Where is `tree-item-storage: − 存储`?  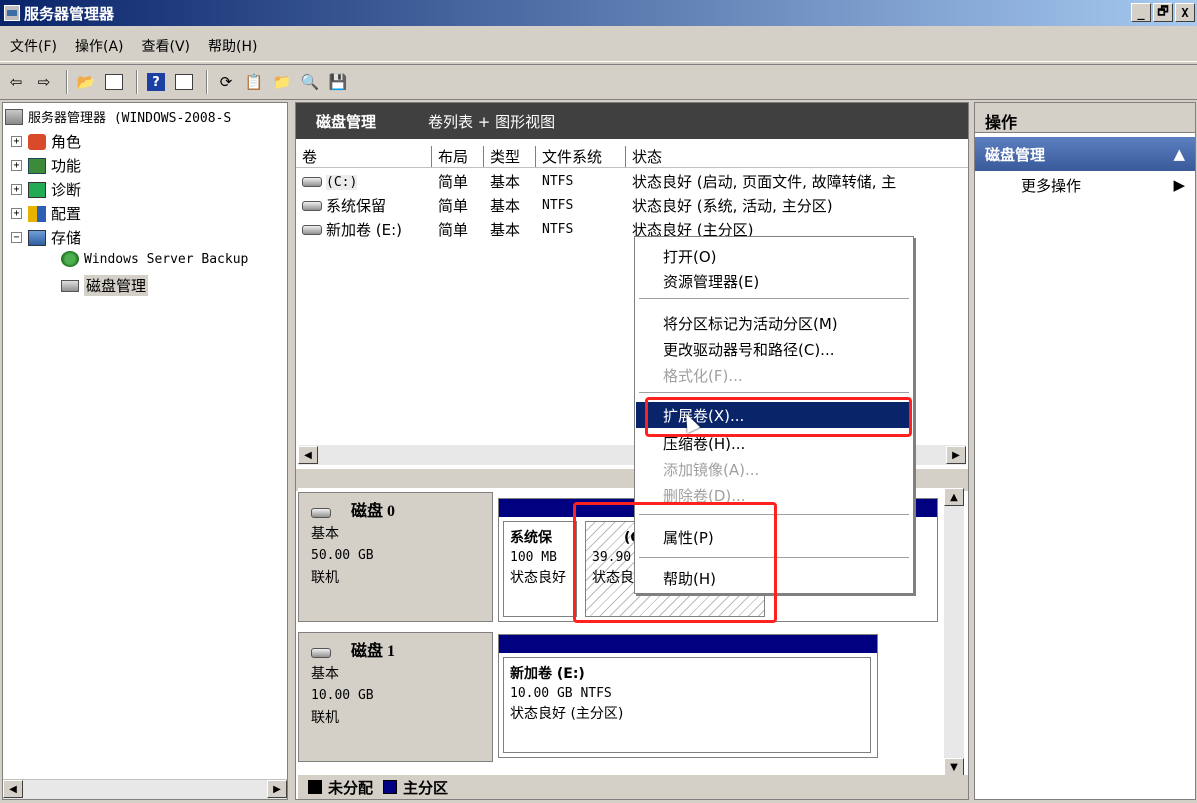 tree-item-storage: − 存储 is located at coordinates (46, 237).